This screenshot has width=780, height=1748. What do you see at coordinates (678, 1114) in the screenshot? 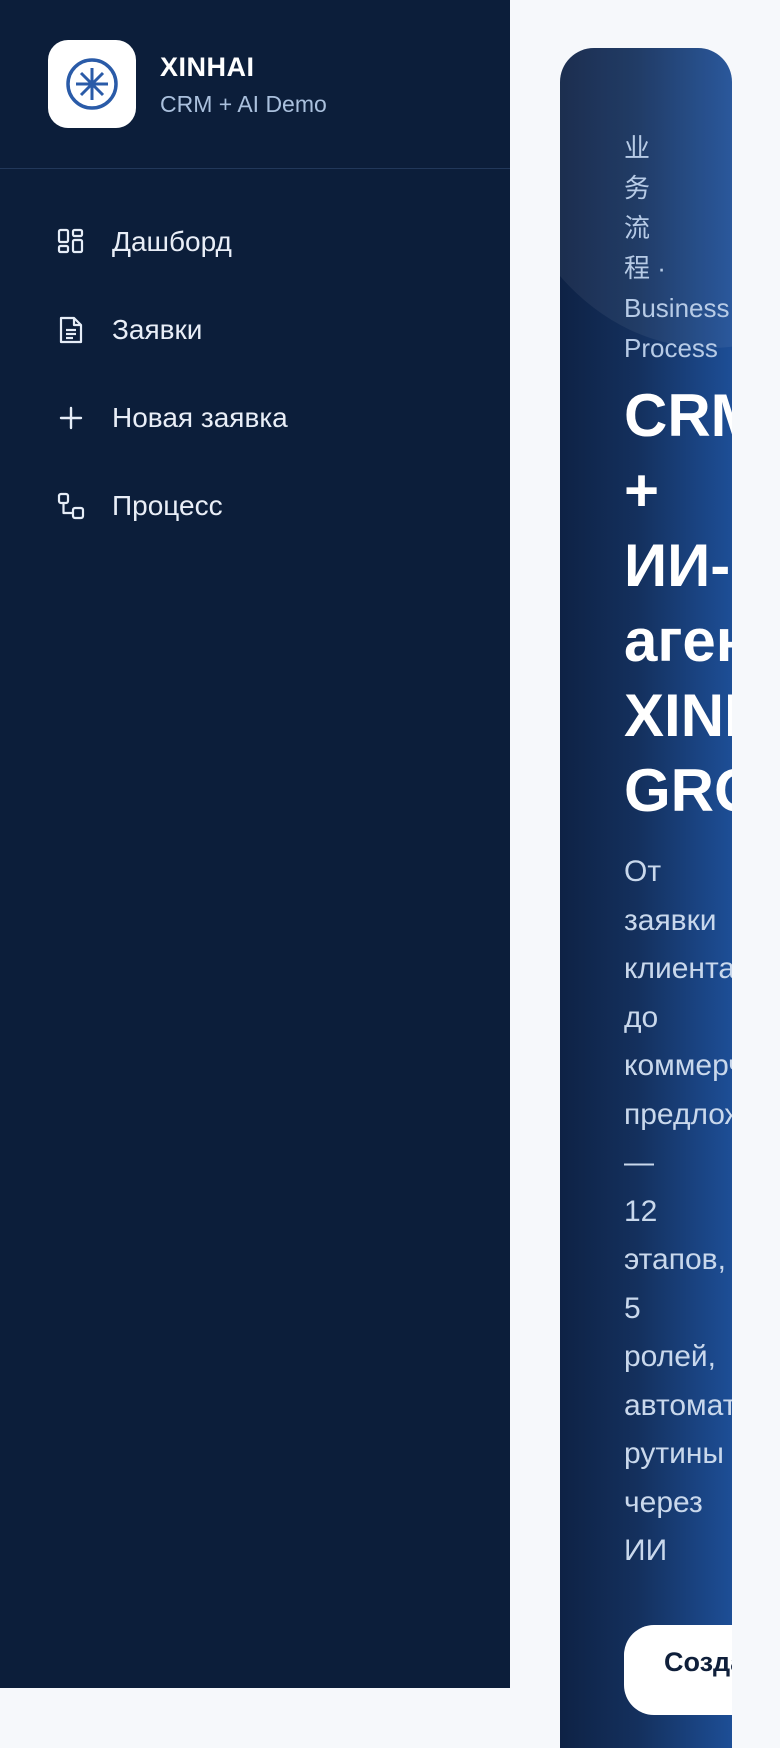
I see `hero-desc-line: предложения` at bounding box center [678, 1114].